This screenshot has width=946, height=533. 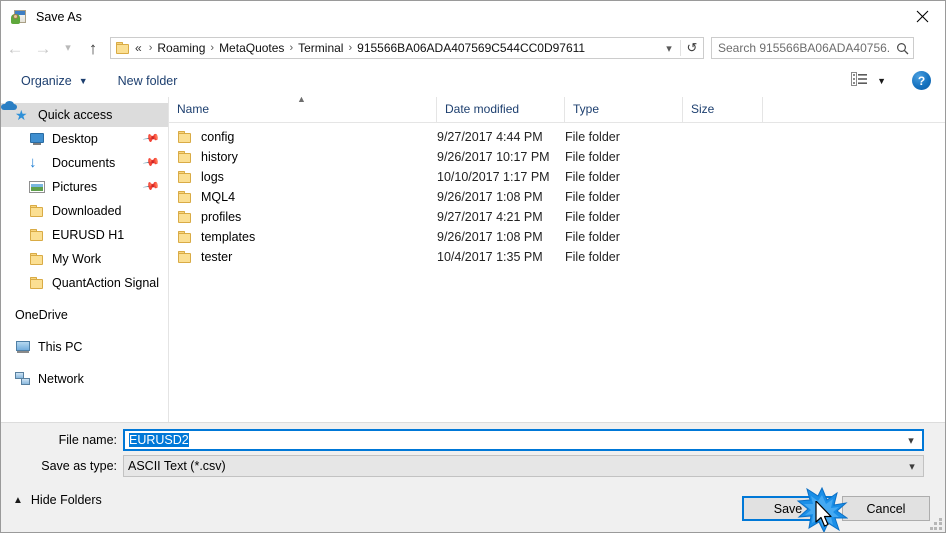 I want to click on search-input, so click(x=801, y=48).